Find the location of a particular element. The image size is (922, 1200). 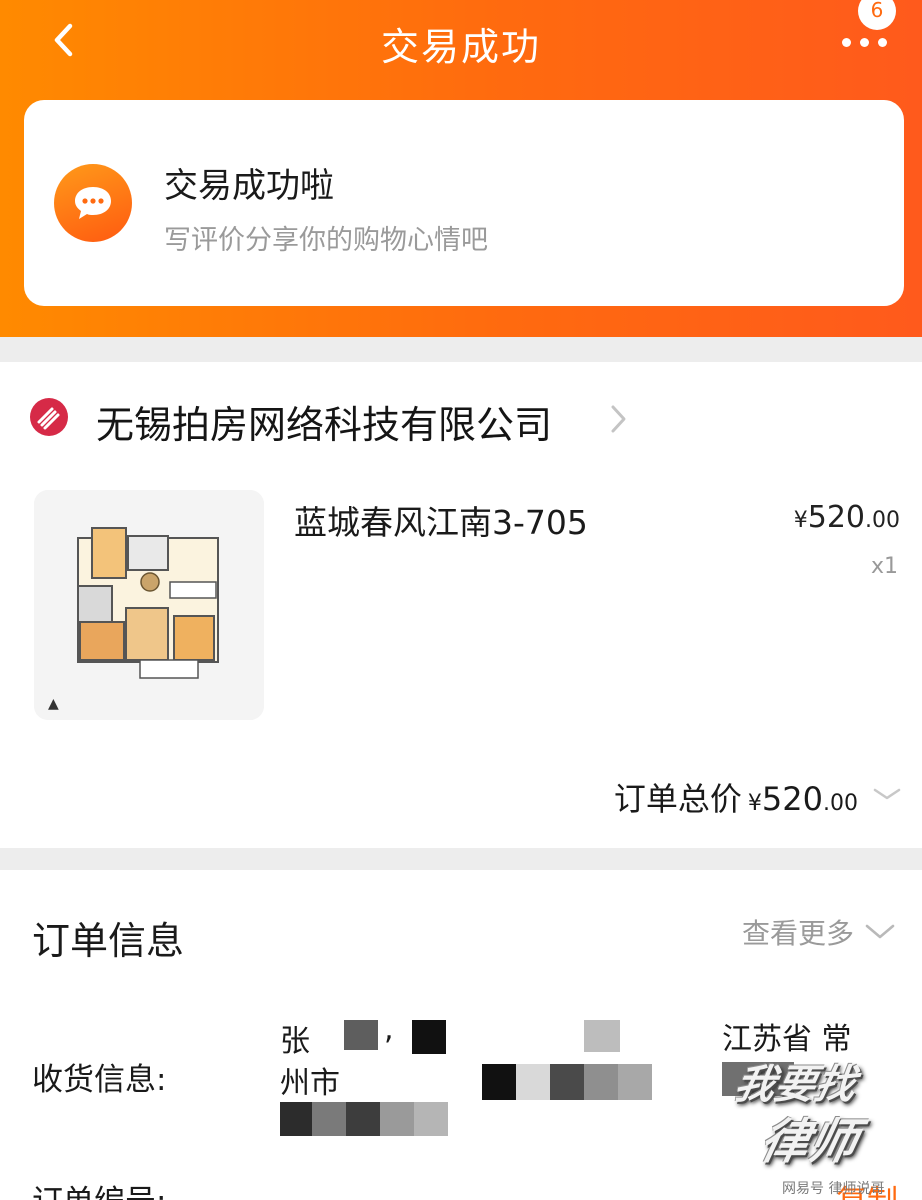

shop-row: 无锡拍房网络科技有限公司 is located at coordinates (461, 417).